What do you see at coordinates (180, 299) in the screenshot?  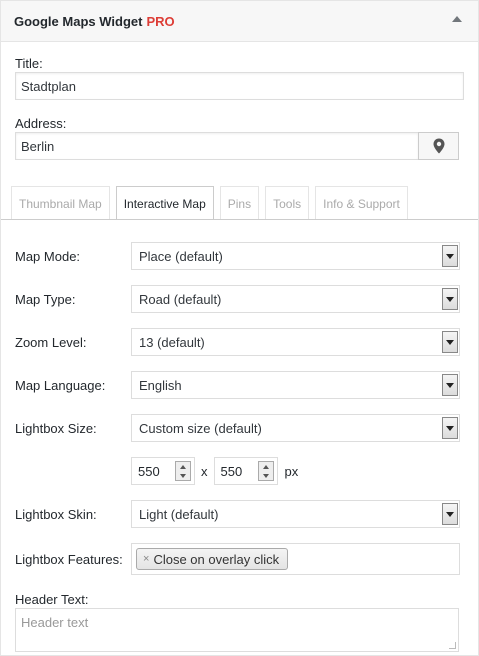 I see `map-type-value: Road (default)` at bounding box center [180, 299].